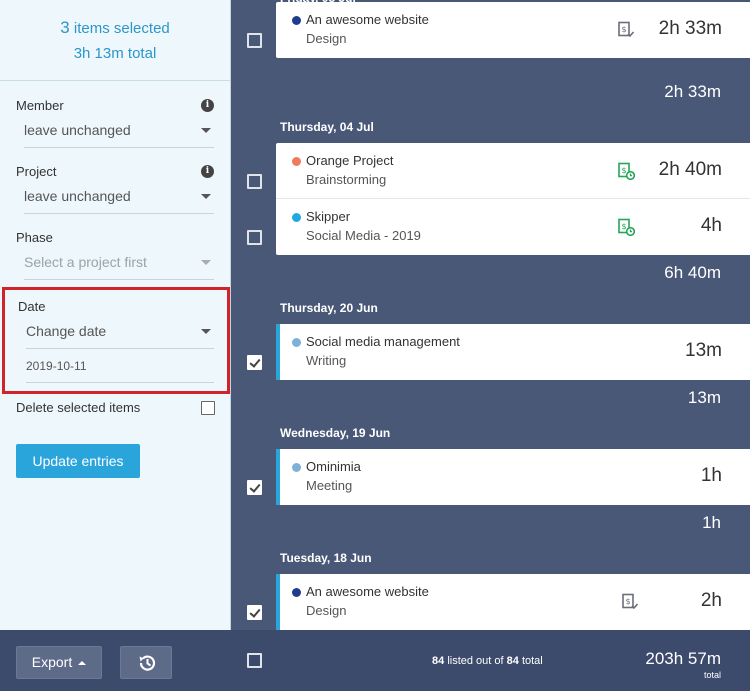 This screenshot has height=691, width=750. Describe the element at coordinates (120, 332) in the screenshot. I see `date-select: Change date` at that location.